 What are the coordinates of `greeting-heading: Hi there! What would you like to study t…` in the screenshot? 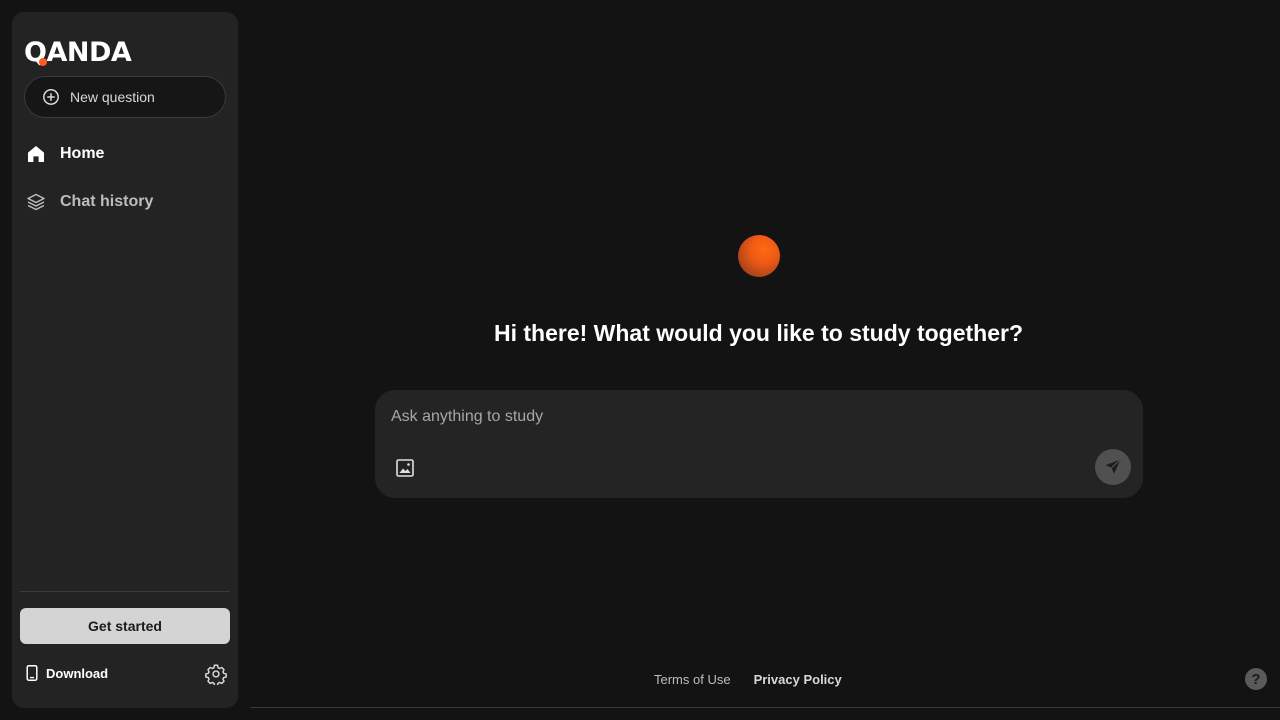 It's located at (758, 333).